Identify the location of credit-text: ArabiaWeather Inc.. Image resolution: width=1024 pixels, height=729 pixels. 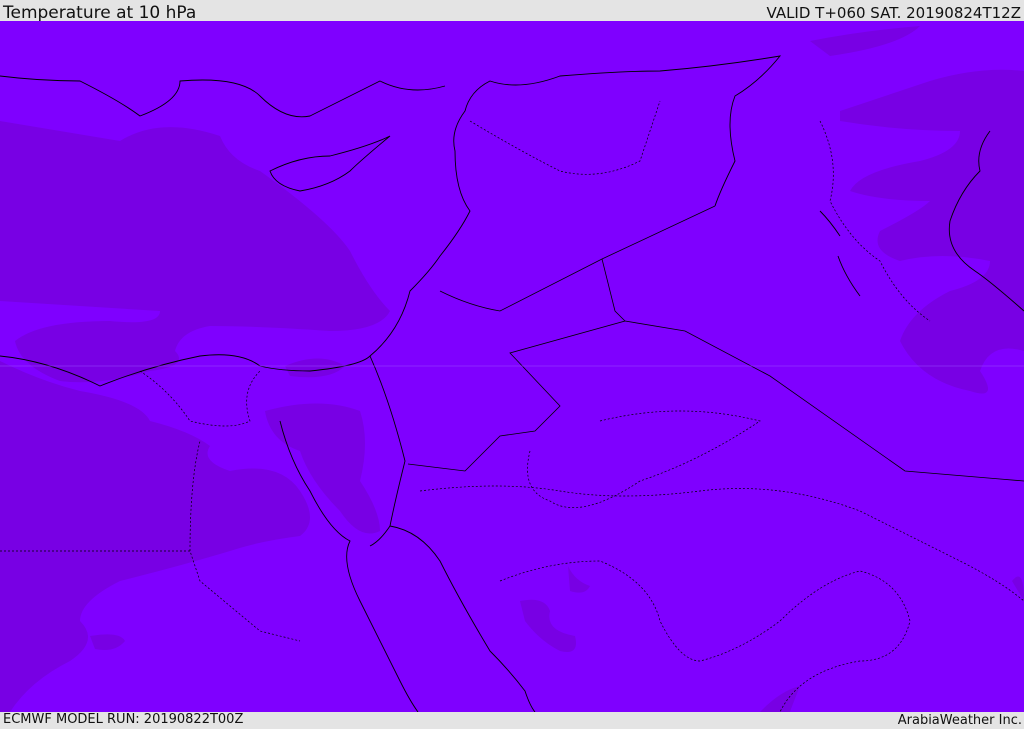
(959, 720).